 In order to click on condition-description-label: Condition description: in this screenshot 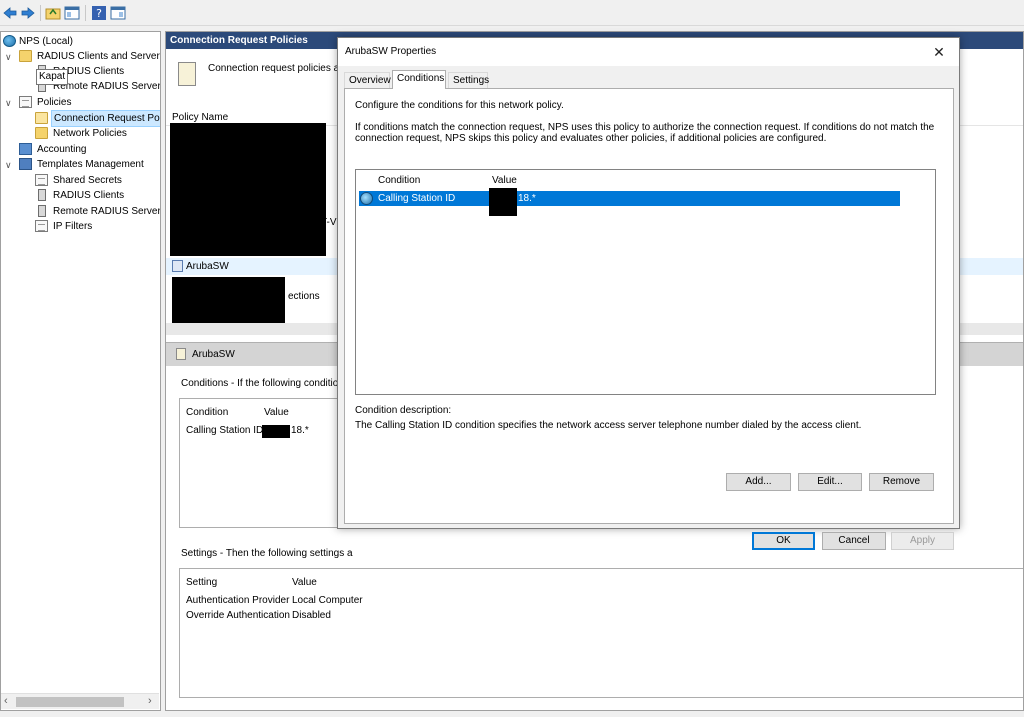, I will do `click(403, 410)`.